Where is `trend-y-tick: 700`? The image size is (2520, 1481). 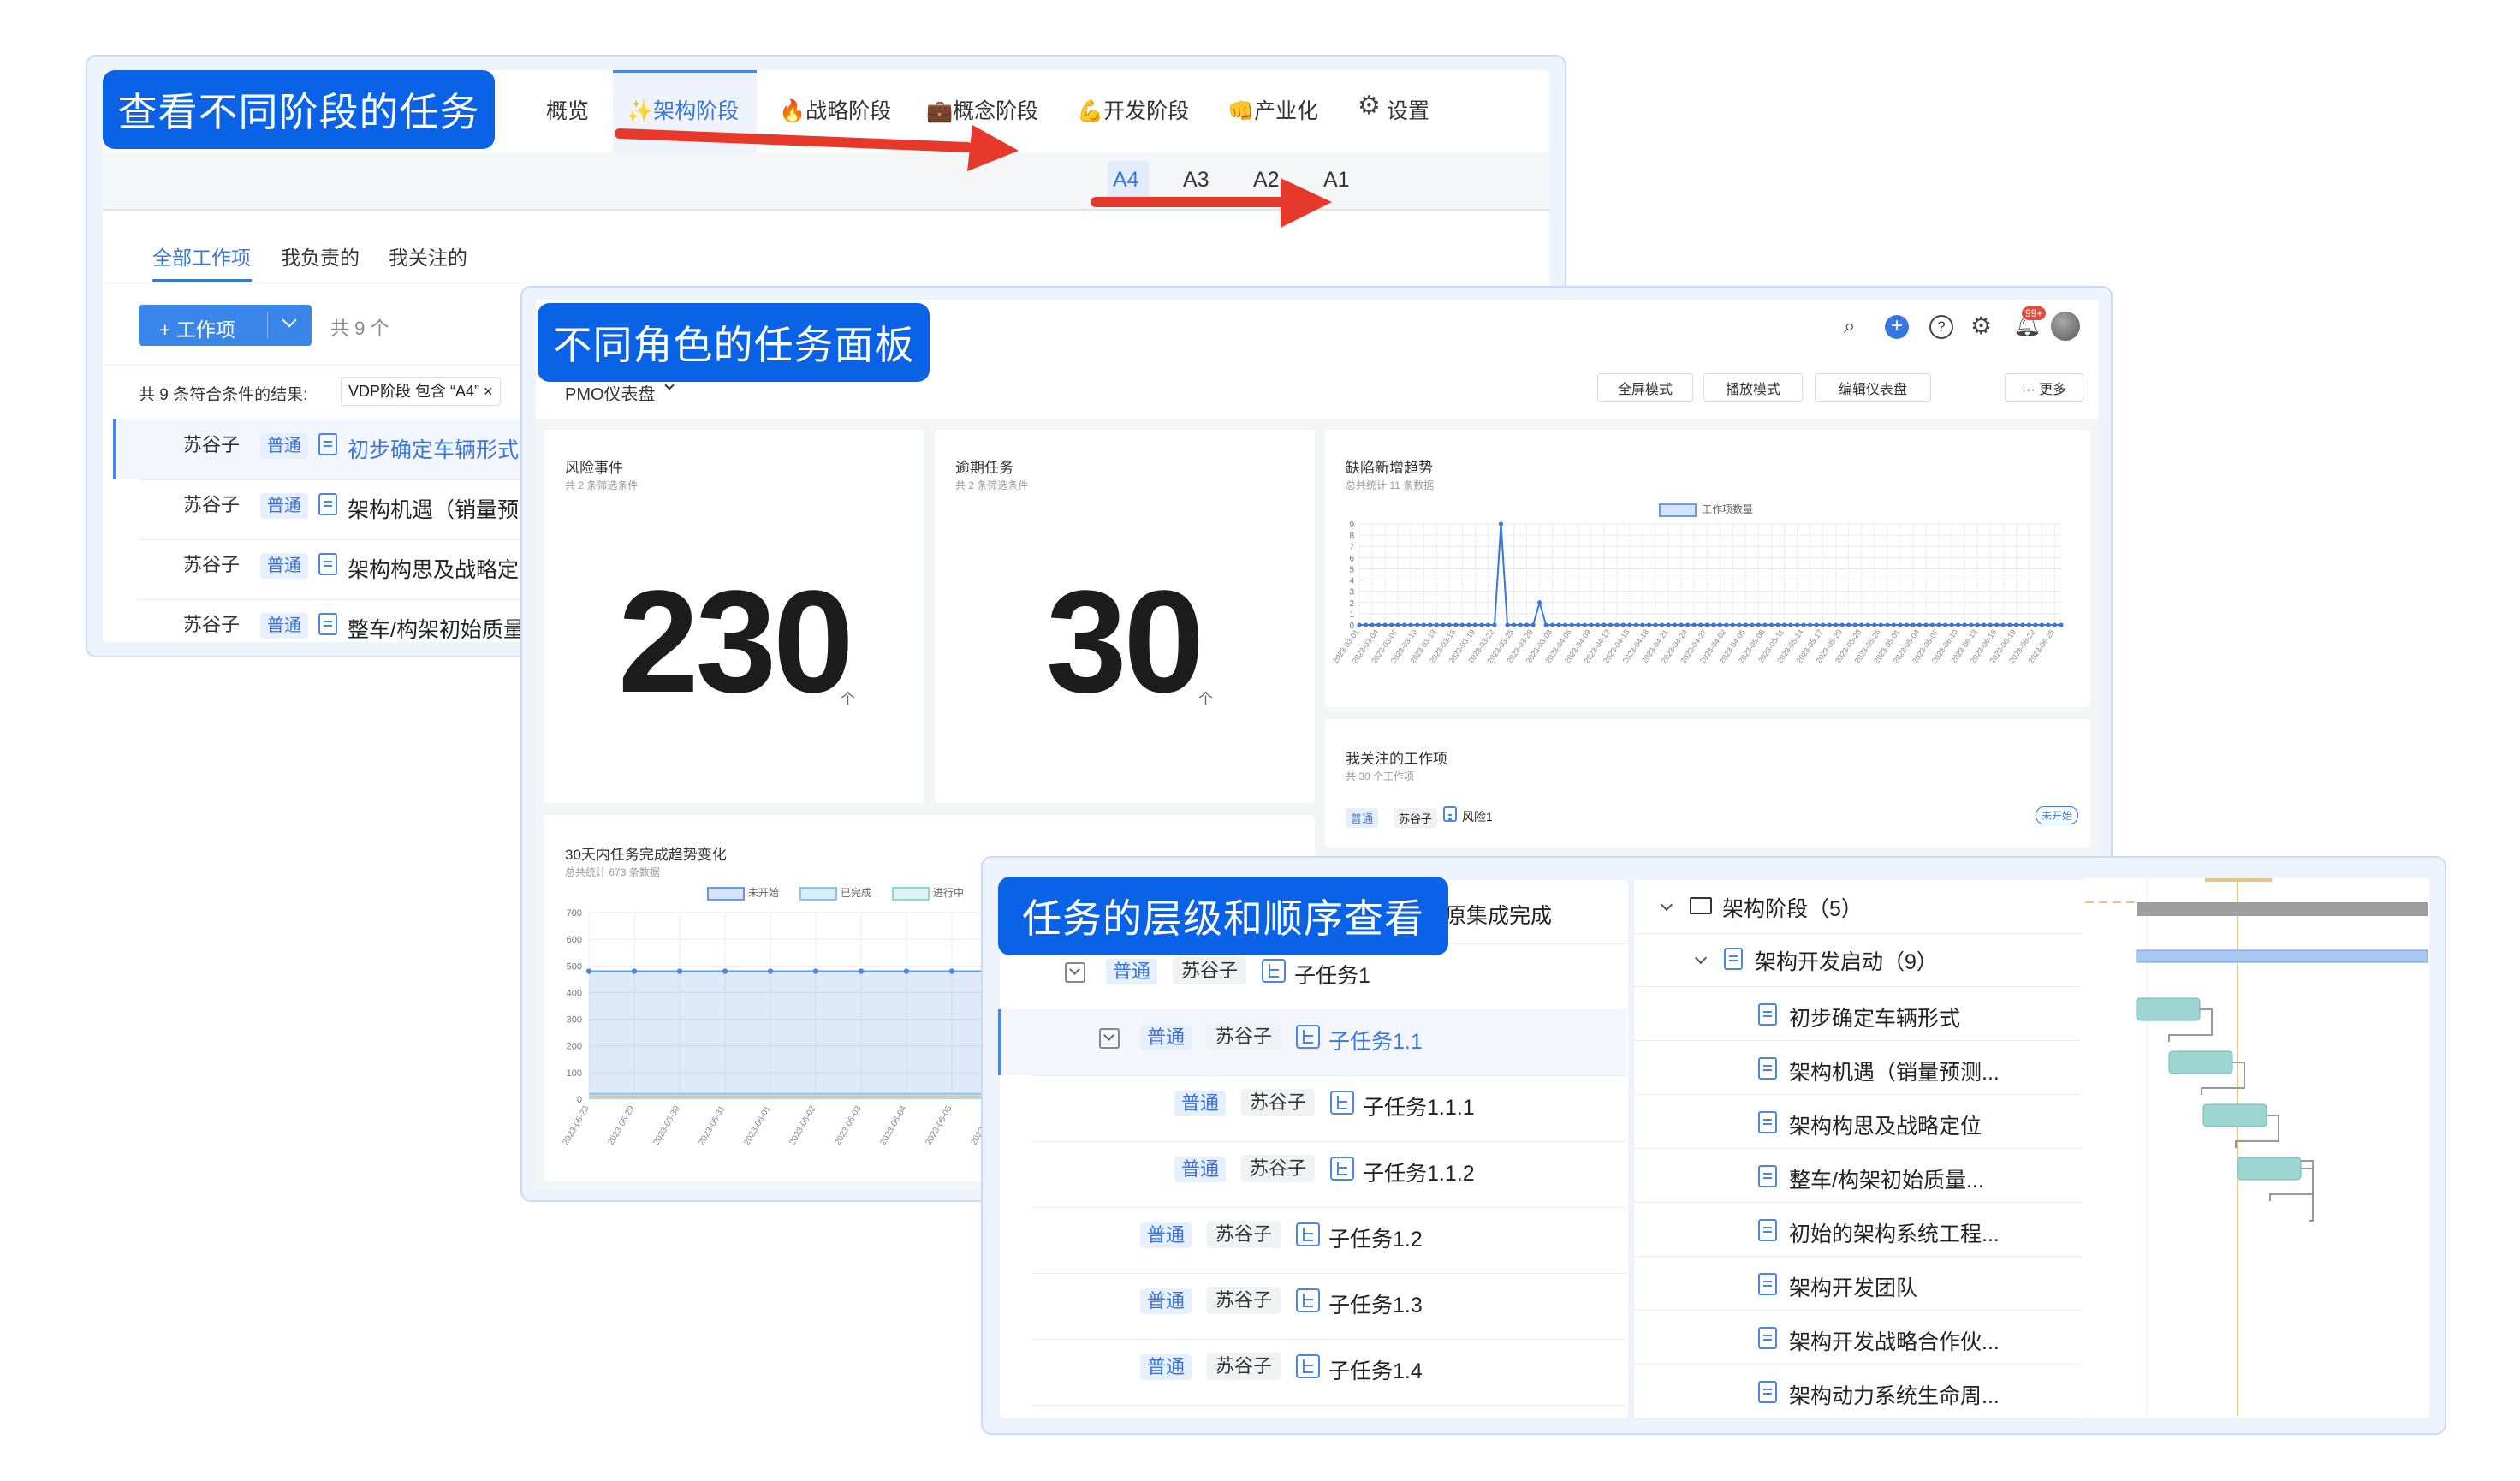 trend-y-tick: 700 is located at coordinates (574, 913).